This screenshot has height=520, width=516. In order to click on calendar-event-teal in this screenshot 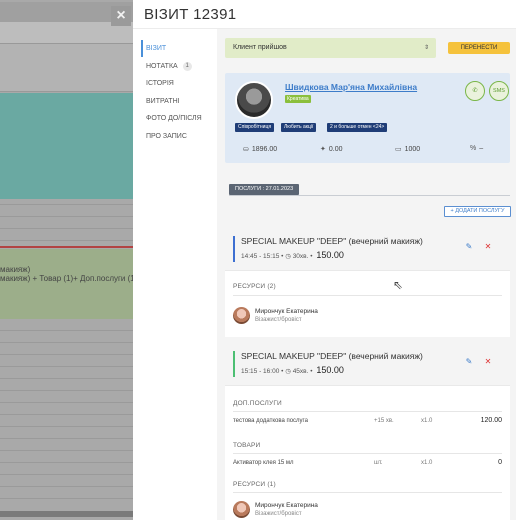, I will do `click(66, 146)`.